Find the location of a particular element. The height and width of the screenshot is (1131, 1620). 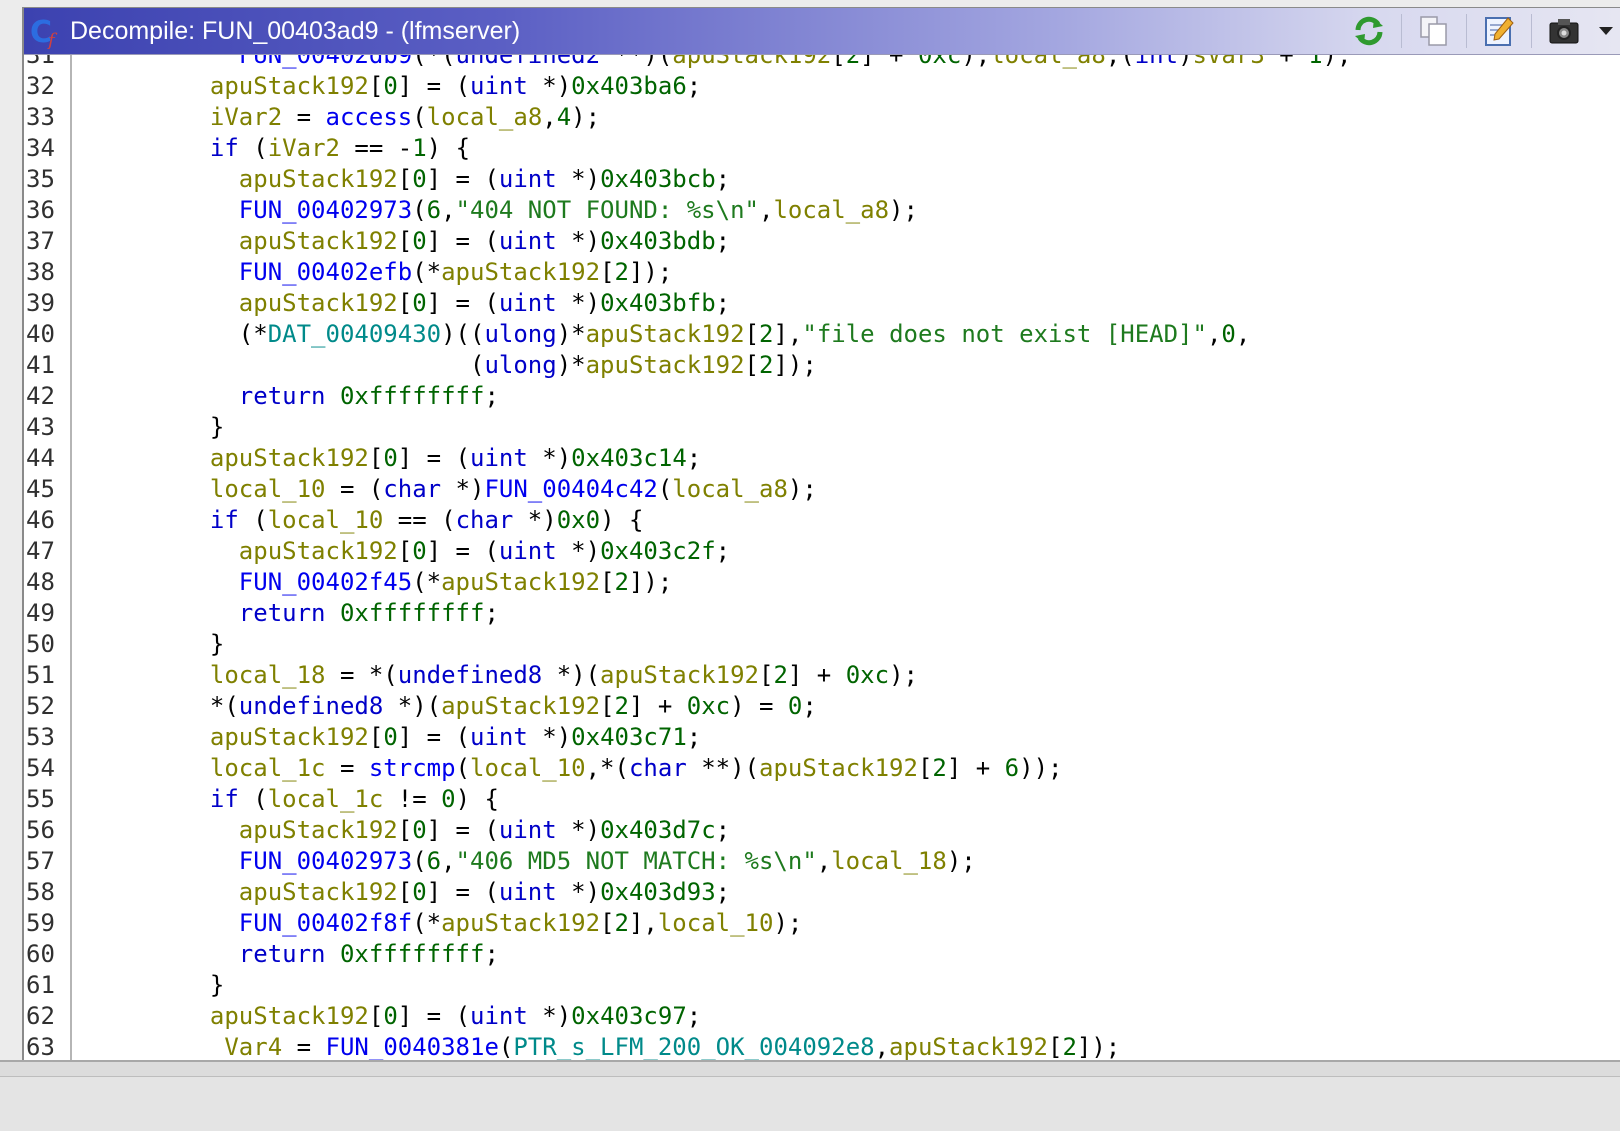

code-text: if (iVar2 == -1) { is located at coordinates (325, 148).